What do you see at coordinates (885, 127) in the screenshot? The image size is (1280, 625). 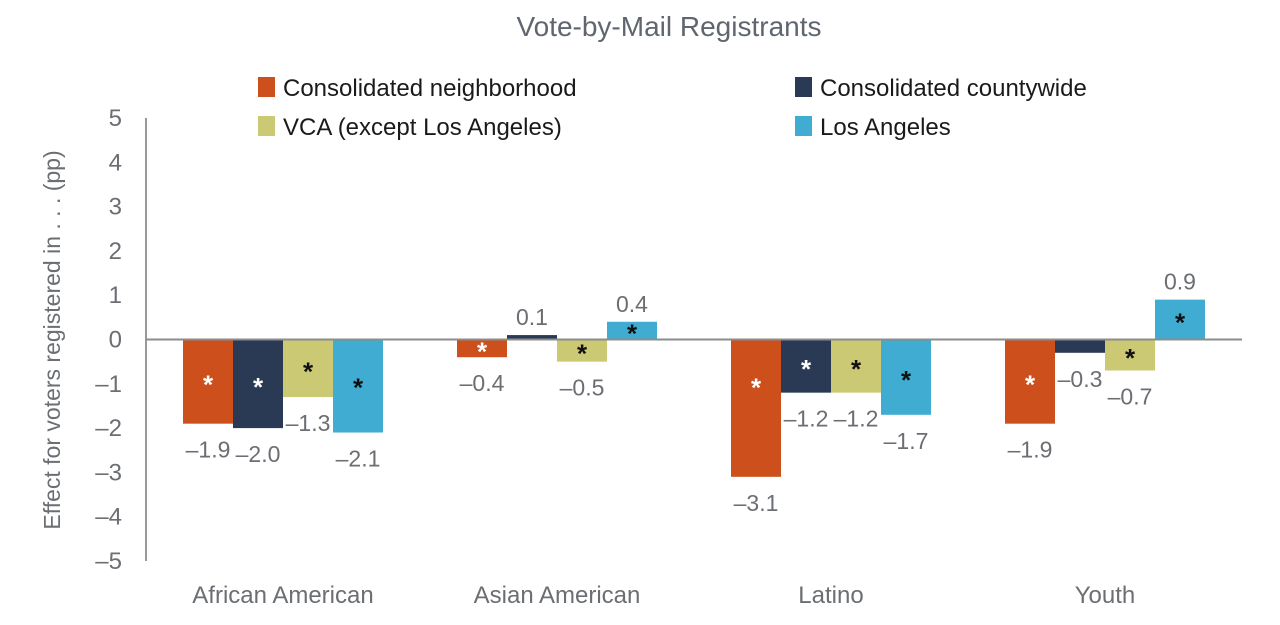 I see `legend-label: Los Angeles` at bounding box center [885, 127].